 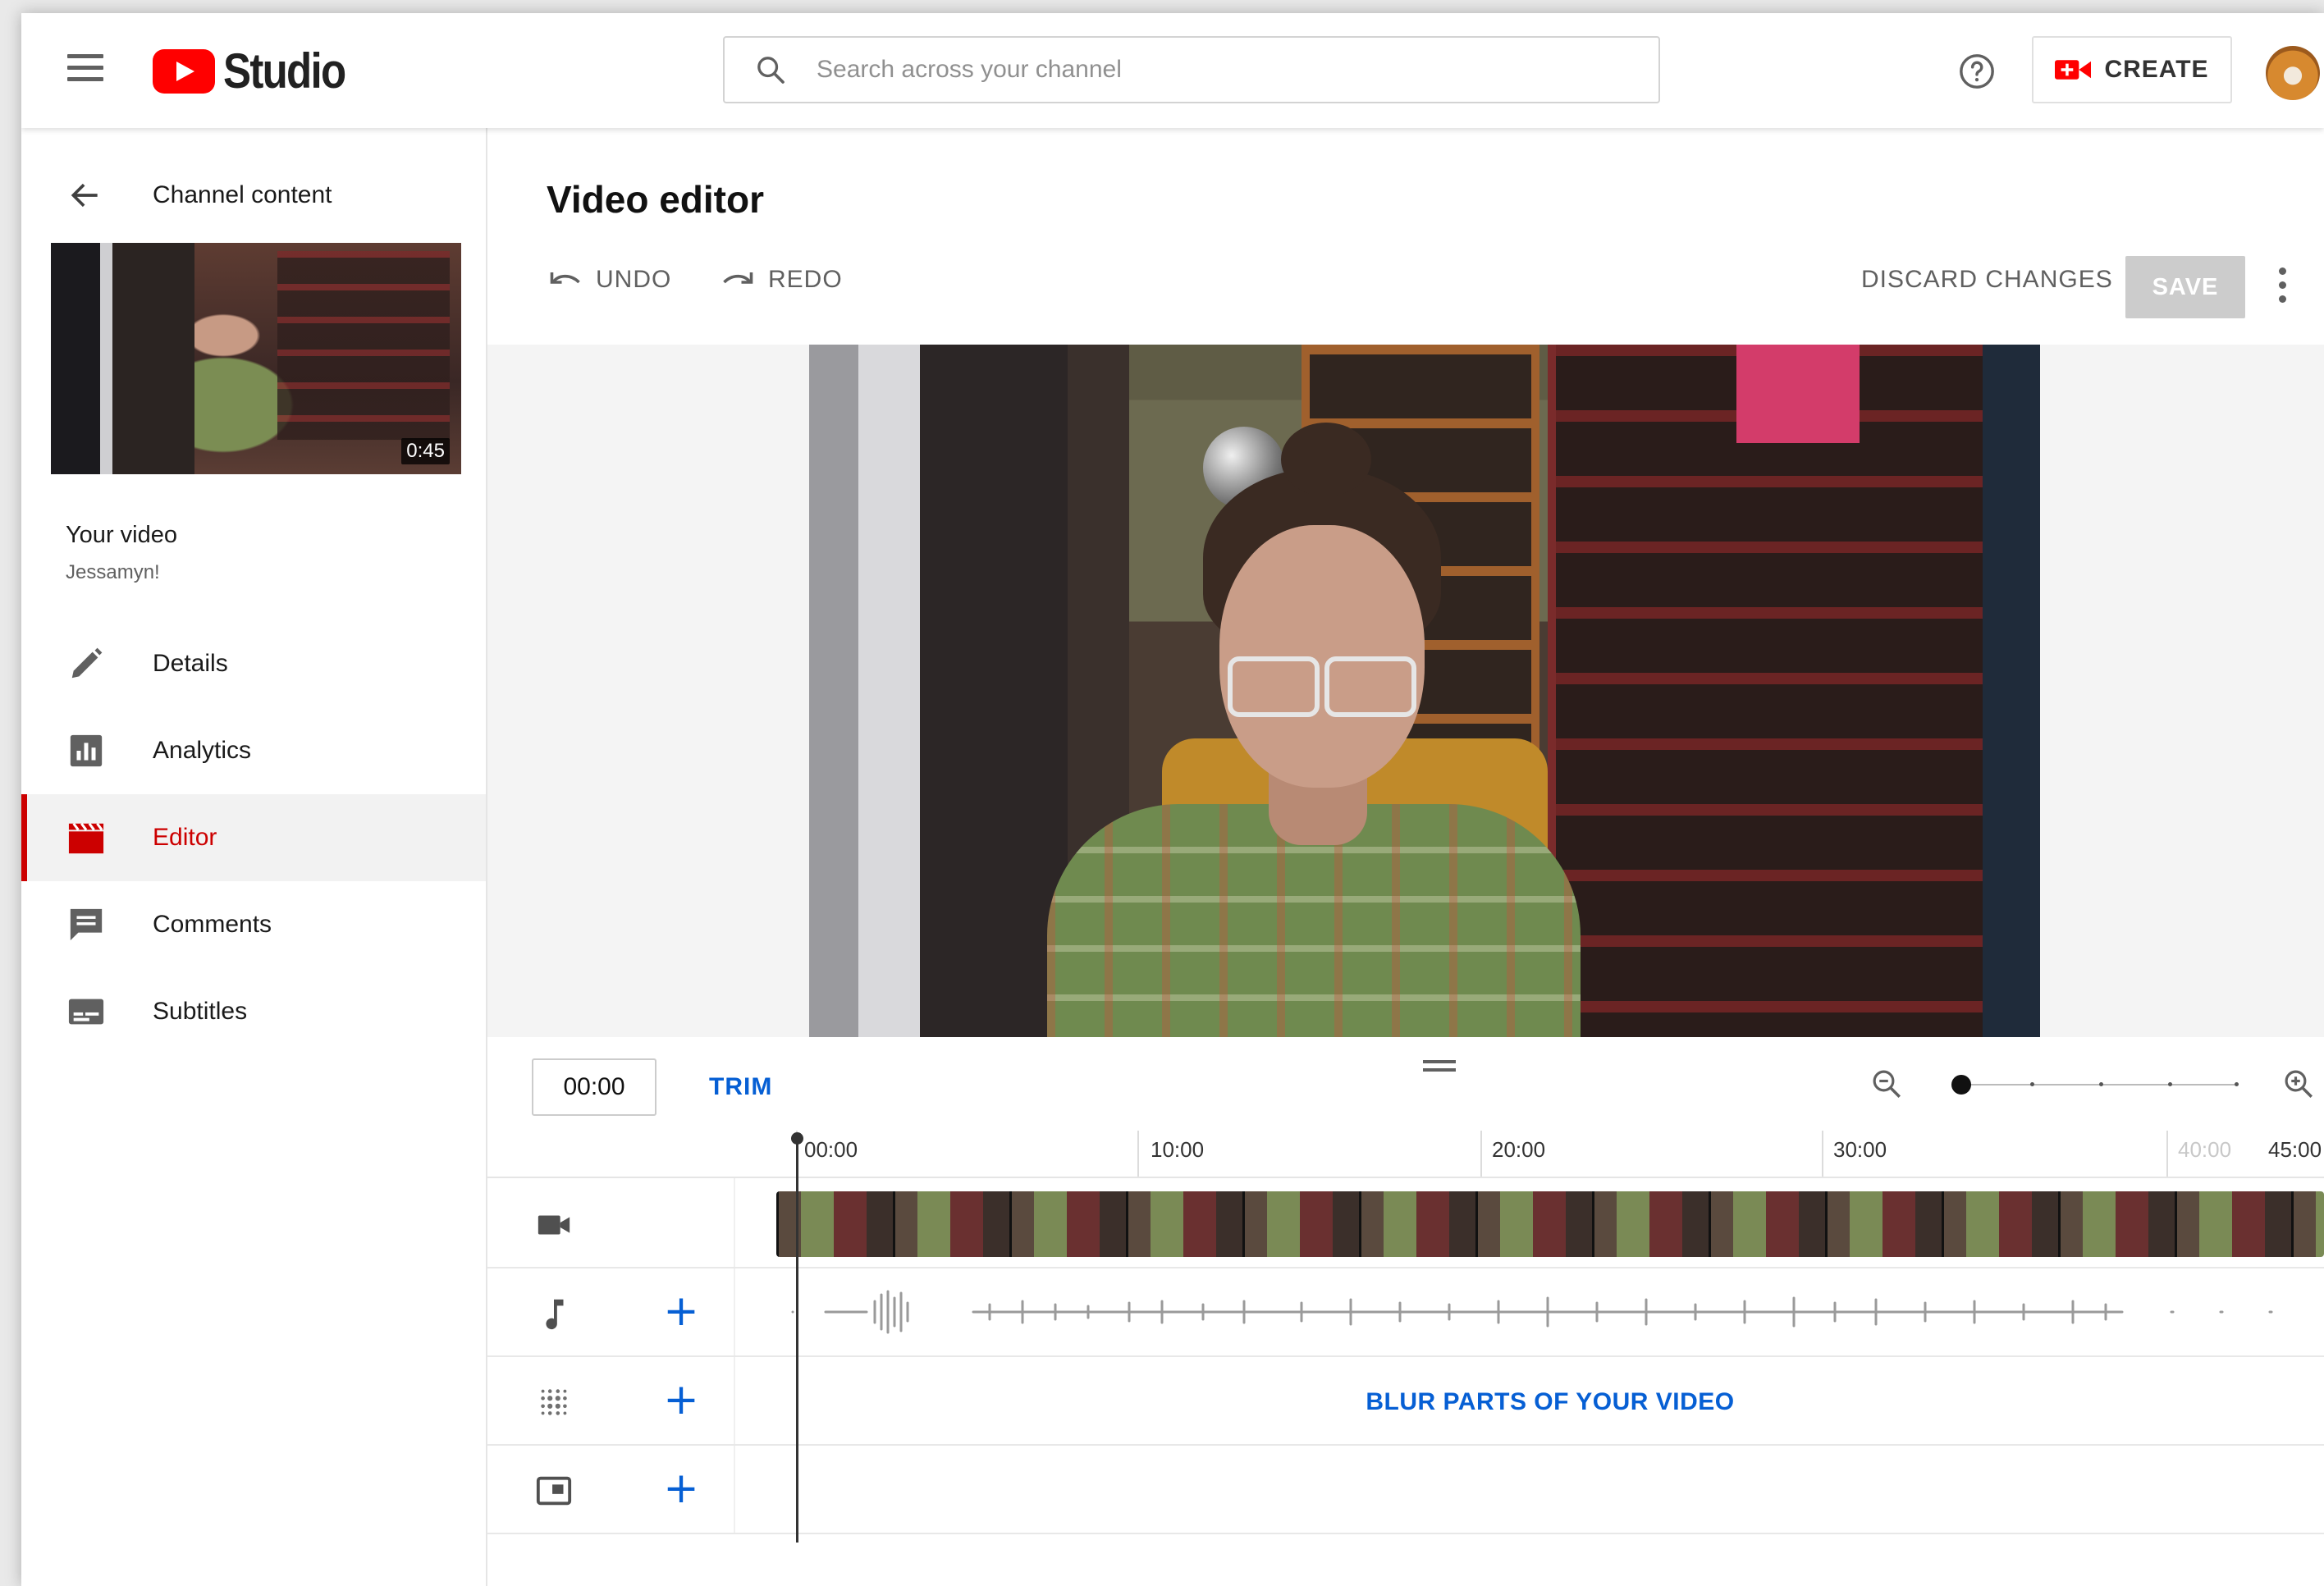 I want to click on youtube-studio-logo: Studio, so click(x=260, y=71).